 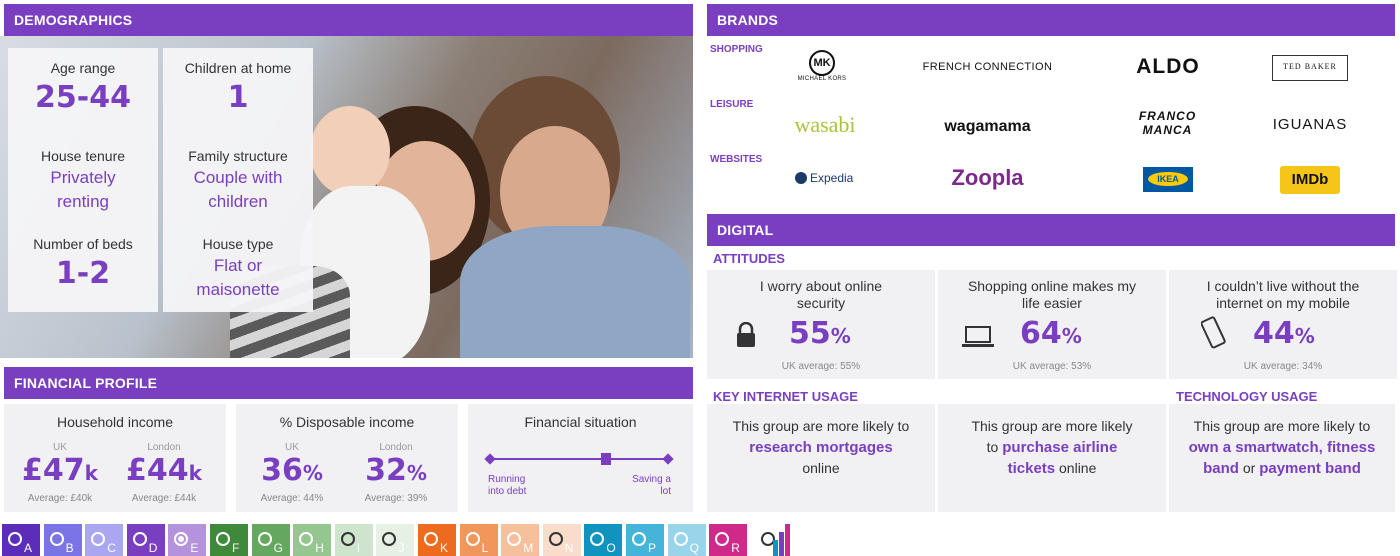 I want to click on beds-value: 1-2, so click(x=83, y=273).